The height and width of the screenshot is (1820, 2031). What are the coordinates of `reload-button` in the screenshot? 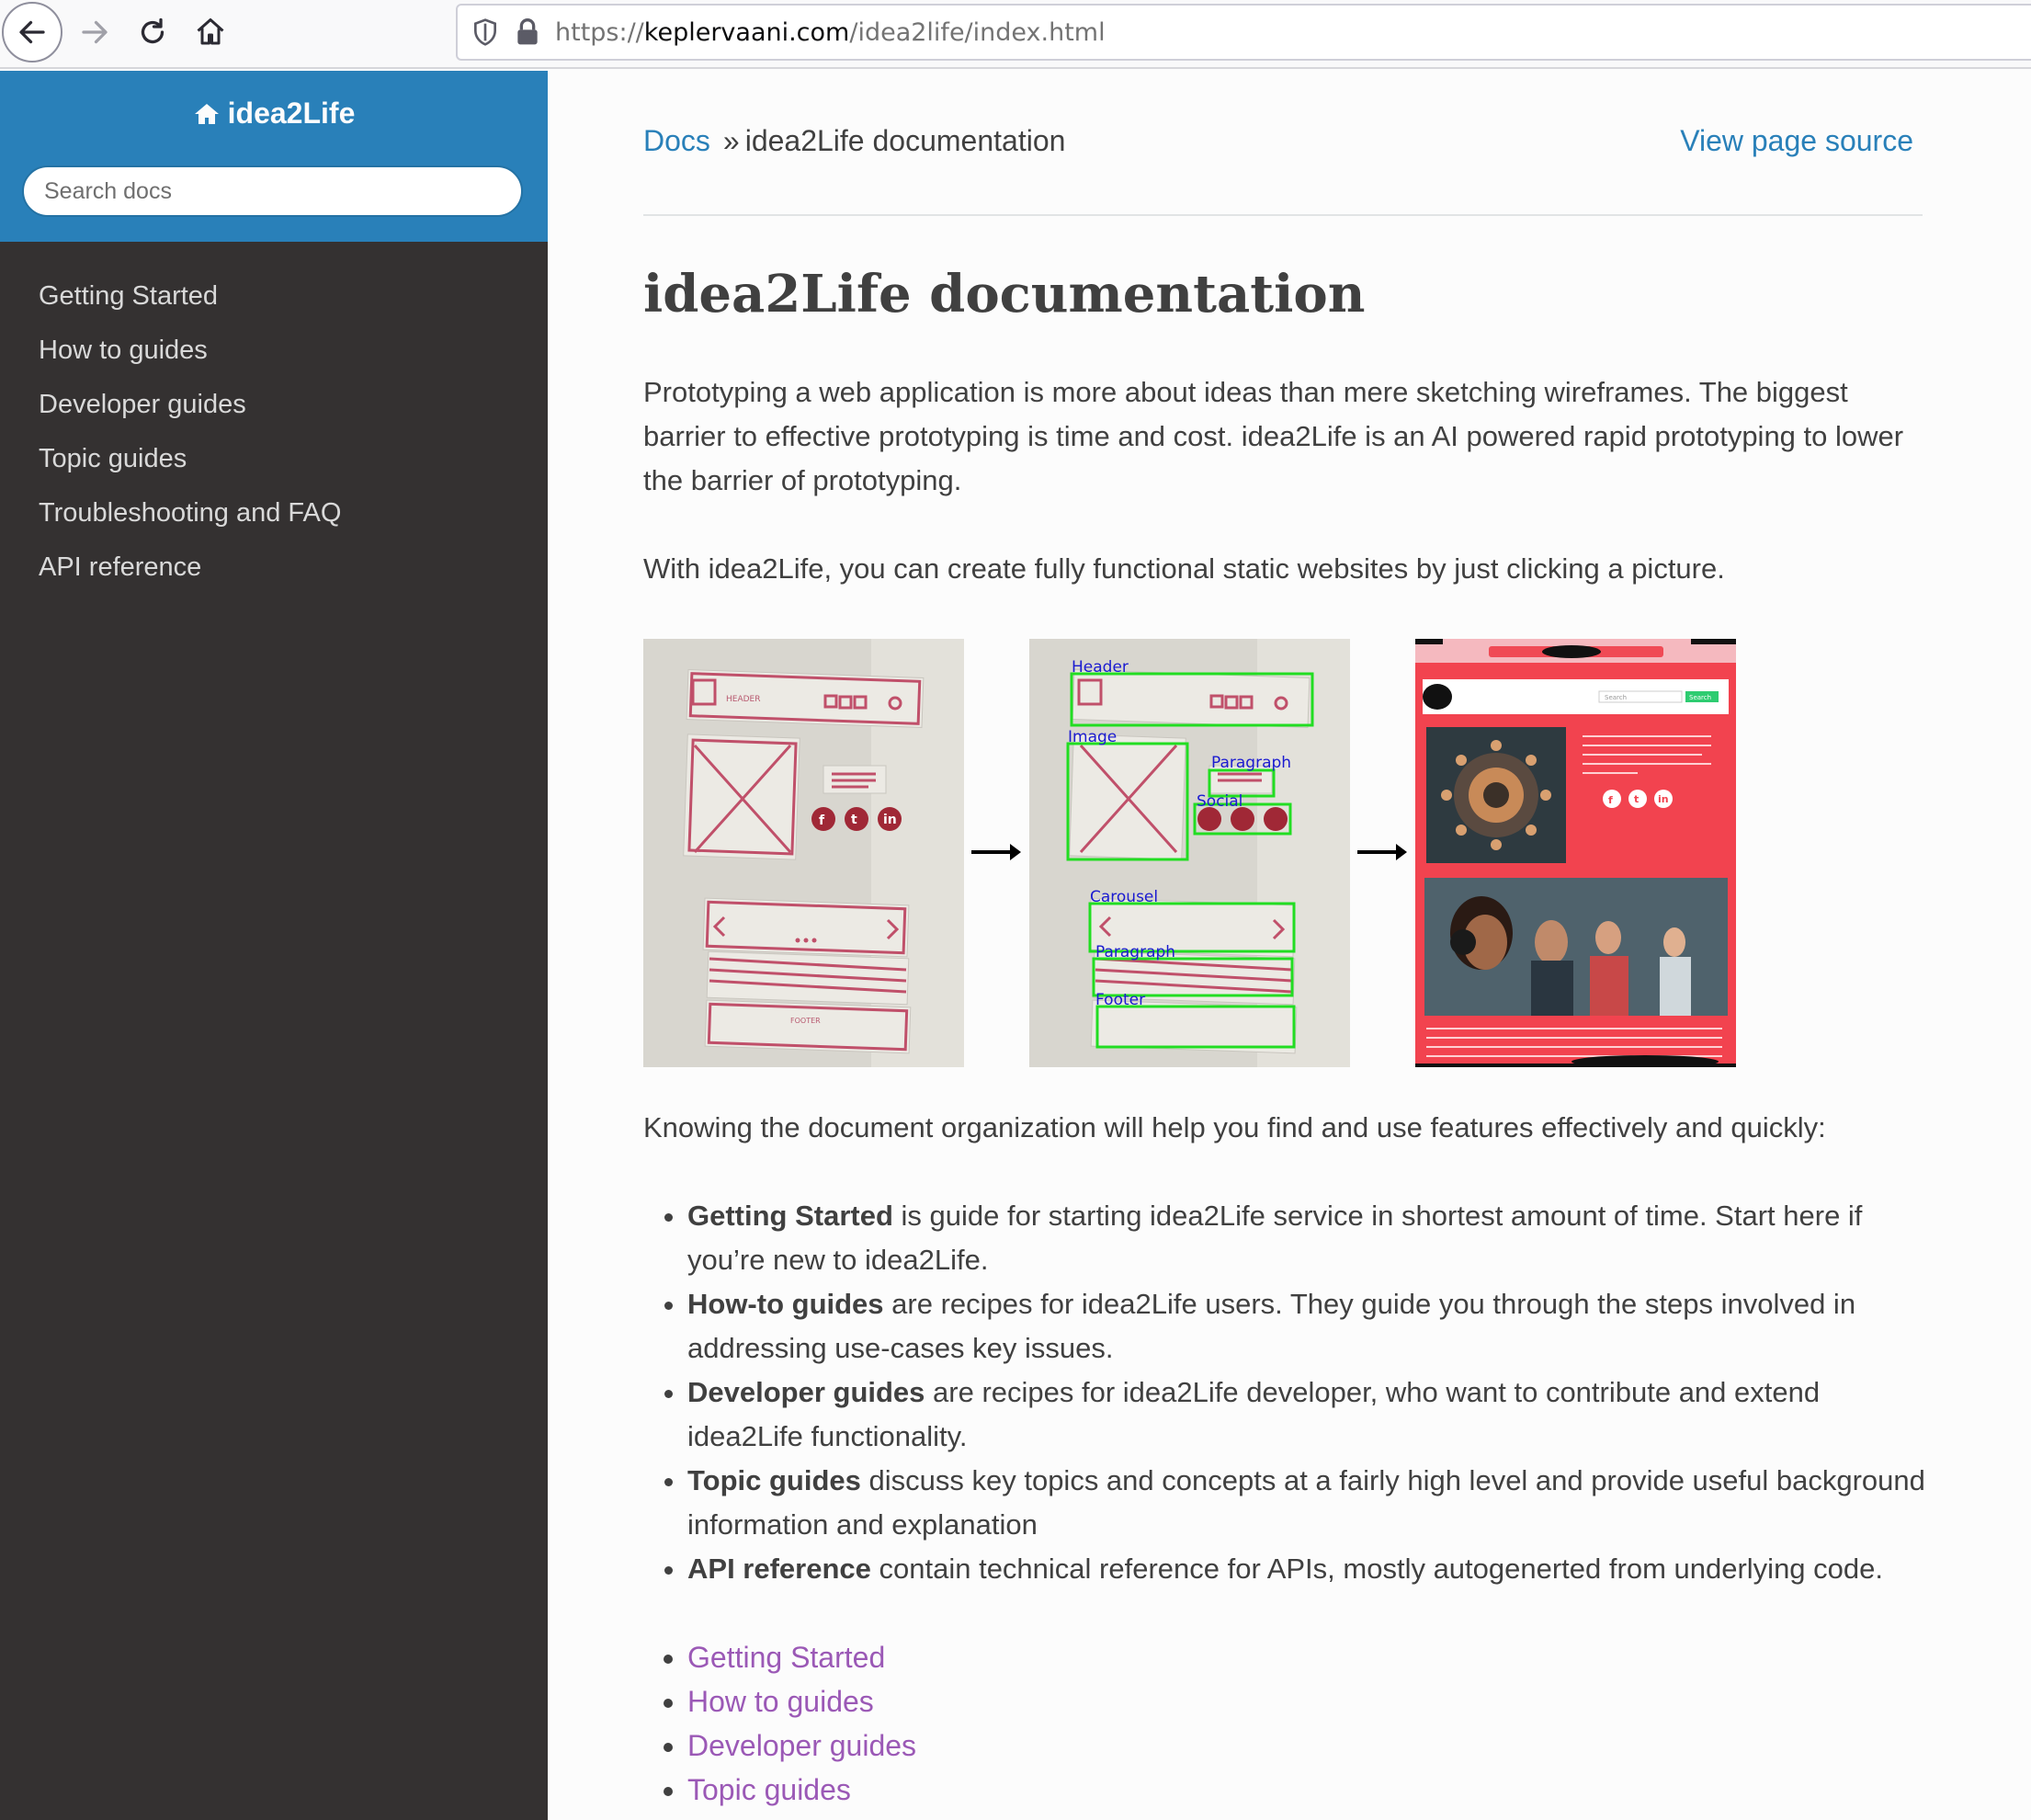 It's located at (152, 32).